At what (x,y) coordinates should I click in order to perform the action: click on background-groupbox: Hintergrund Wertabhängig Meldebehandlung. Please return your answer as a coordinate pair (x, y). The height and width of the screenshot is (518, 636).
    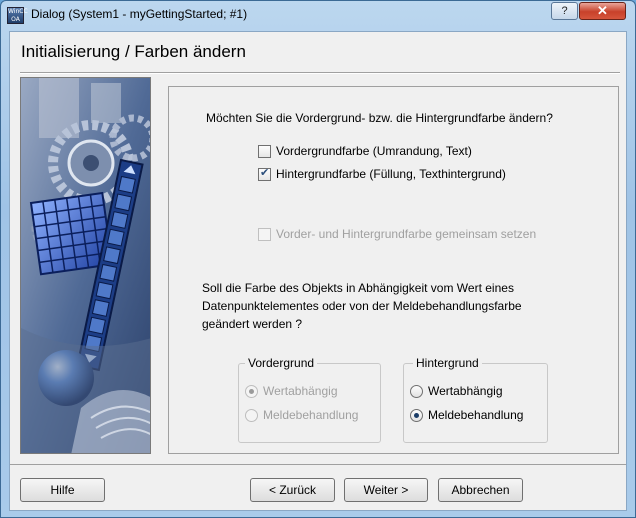
    Looking at the image, I should click on (475, 399).